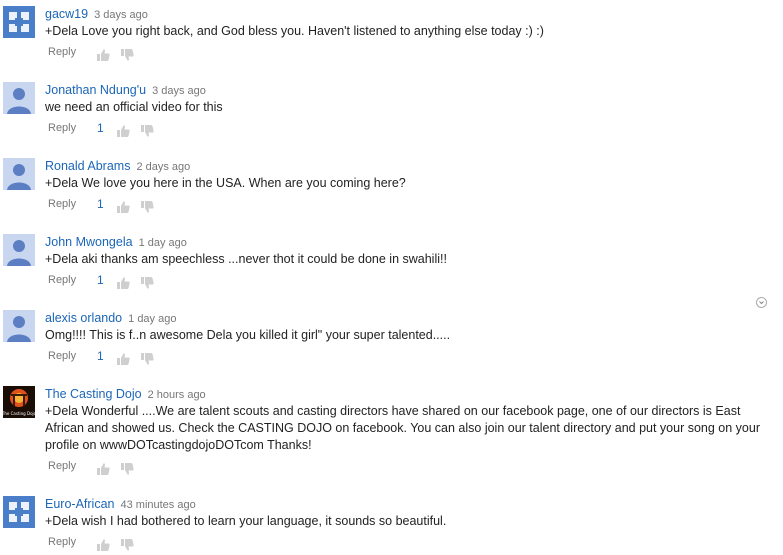 The width and height of the screenshot is (783, 555). I want to click on comment-timestamp: 2 hours ago, so click(177, 395).